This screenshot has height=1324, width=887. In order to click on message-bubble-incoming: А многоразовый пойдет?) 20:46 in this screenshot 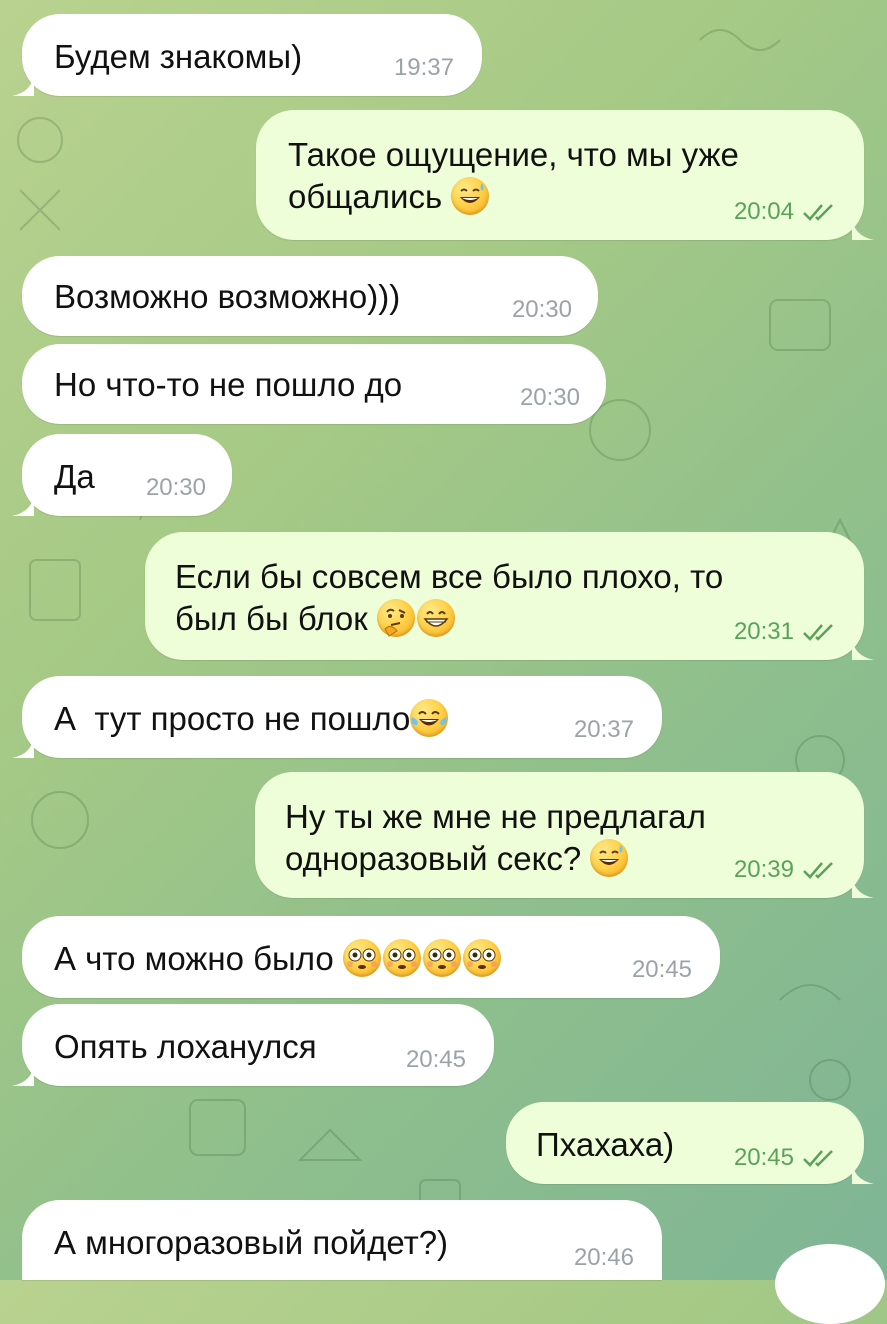, I will do `click(342, 1240)`.